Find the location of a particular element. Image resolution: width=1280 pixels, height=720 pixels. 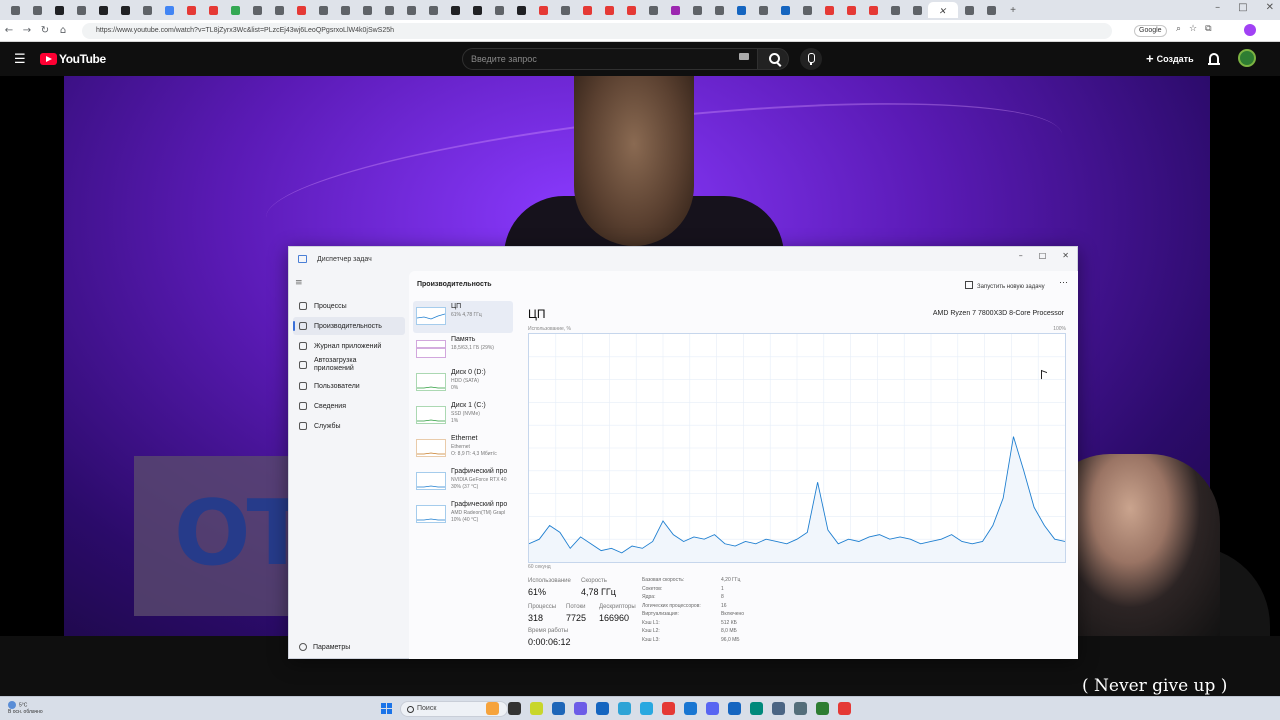

device-item: Ethernet Ethernet О: 8,9 П: 4,3 Мбит/с is located at coordinates (463, 449).